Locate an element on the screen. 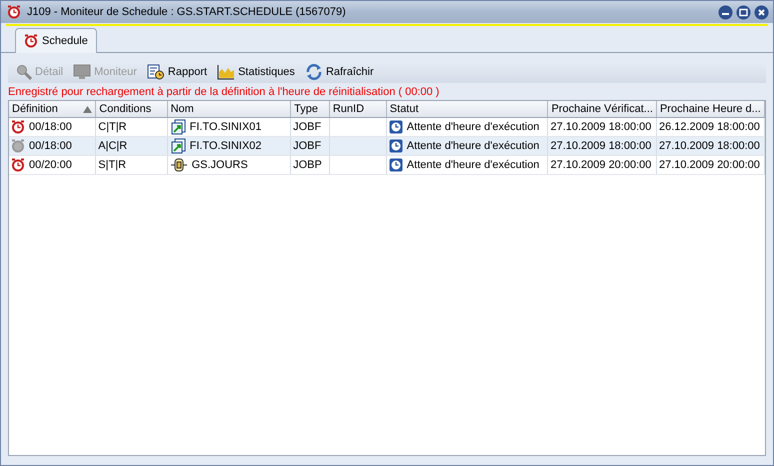 The height and width of the screenshot is (466, 774). chart-icon is located at coordinates (226, 72).